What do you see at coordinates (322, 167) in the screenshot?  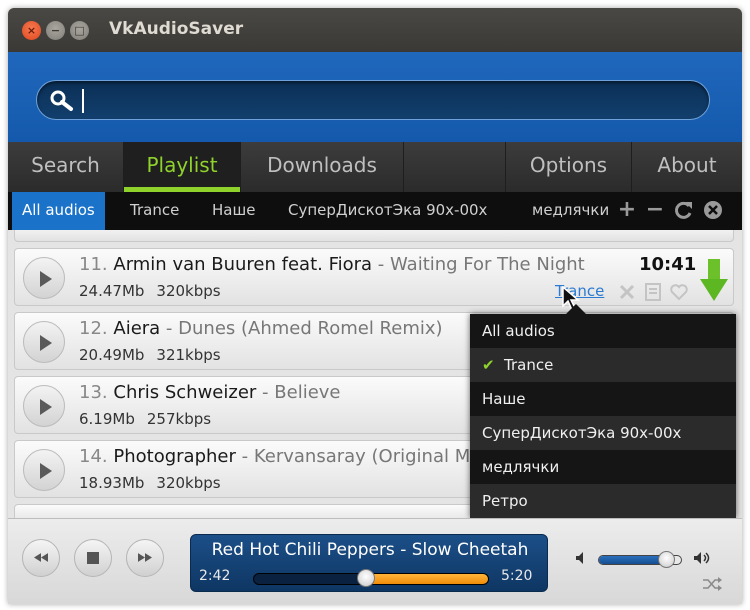 I see `tab-downloads: Downloads` at bounding box center [322, 167].